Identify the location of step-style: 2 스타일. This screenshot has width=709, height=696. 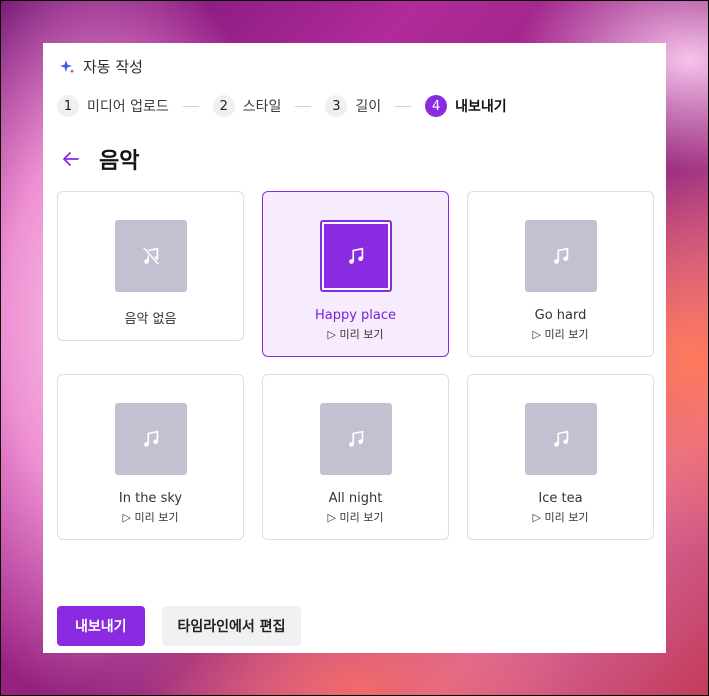
(247, 106).